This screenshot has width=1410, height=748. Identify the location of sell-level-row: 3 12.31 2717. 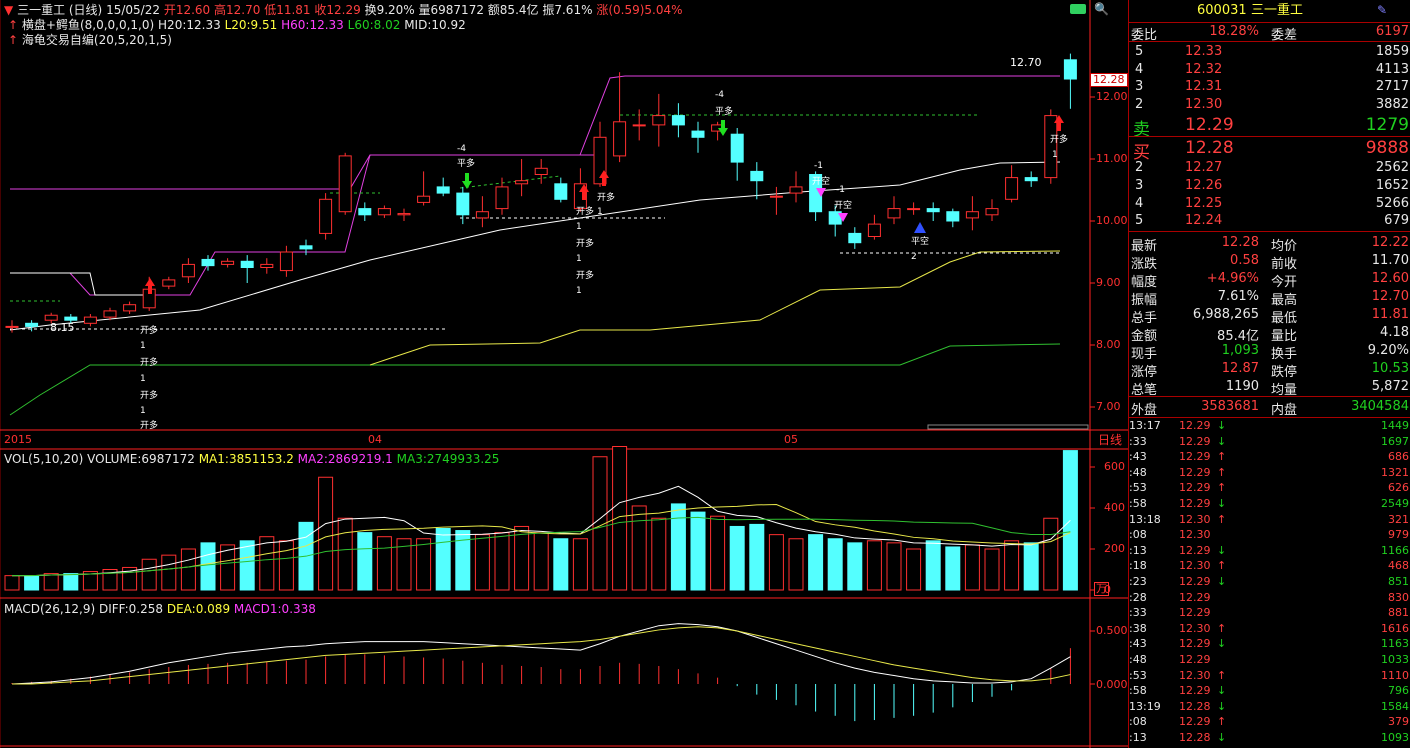
(1269, 86).